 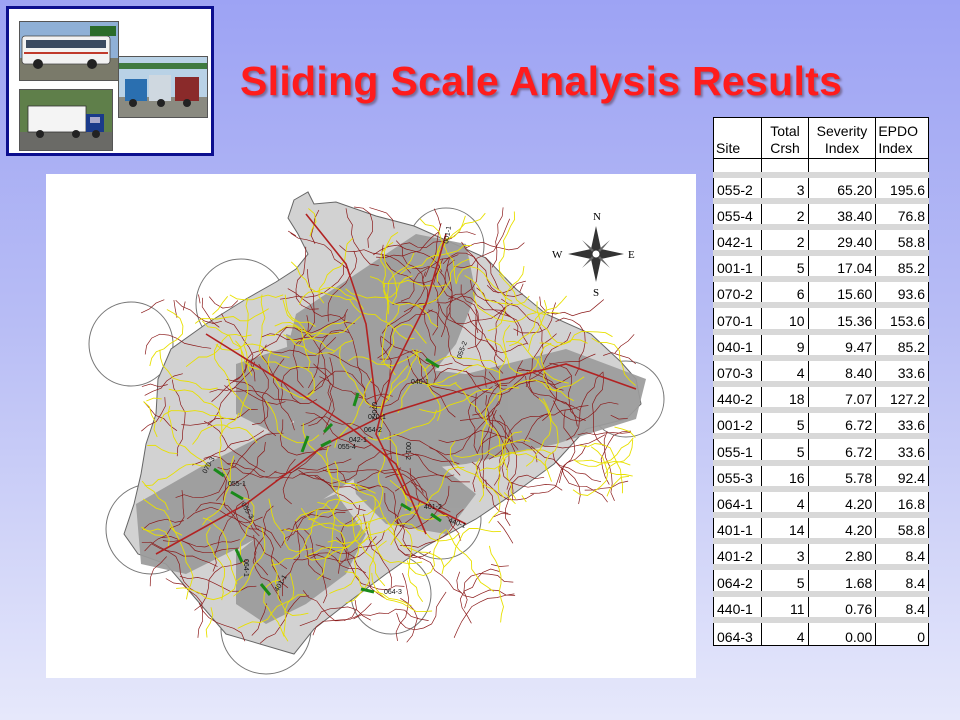 I want to click on table-row: 440-1 11 0.76 8.4, so click(x=820, y=605).